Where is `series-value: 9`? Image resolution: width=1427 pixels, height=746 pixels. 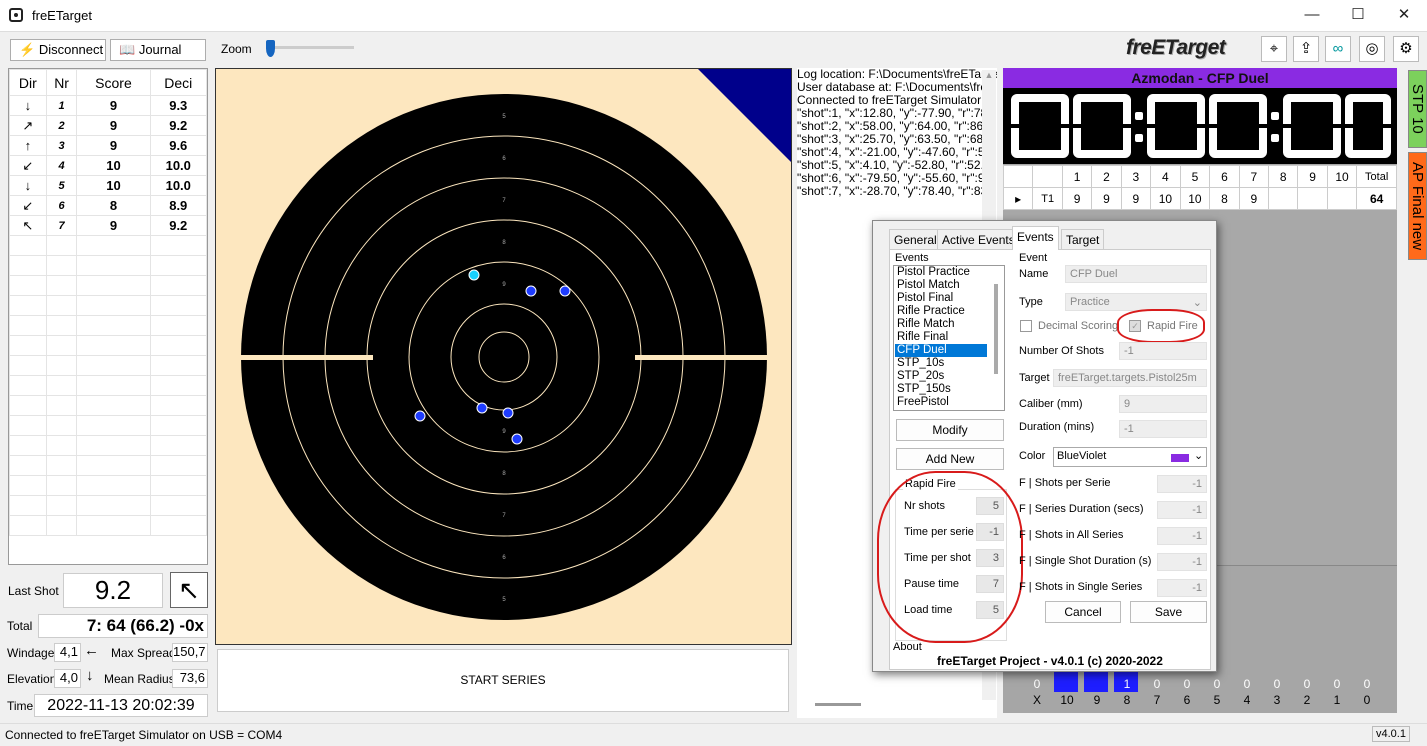 series-value: 9 is located at coordinates (1106, 198).